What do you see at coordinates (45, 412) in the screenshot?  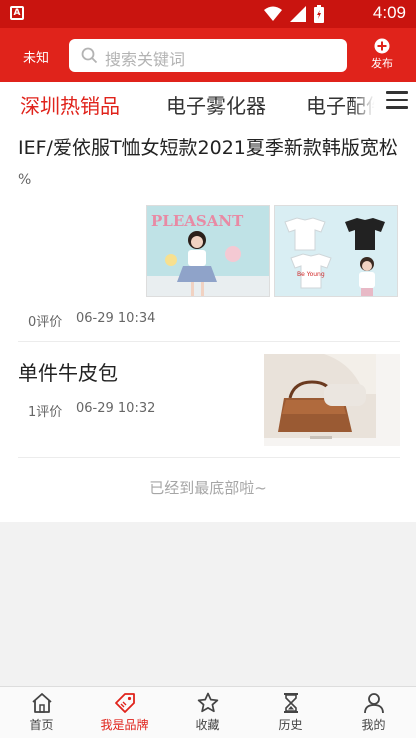 I see `review-count: 1评价` at bounding box center [45, 412].